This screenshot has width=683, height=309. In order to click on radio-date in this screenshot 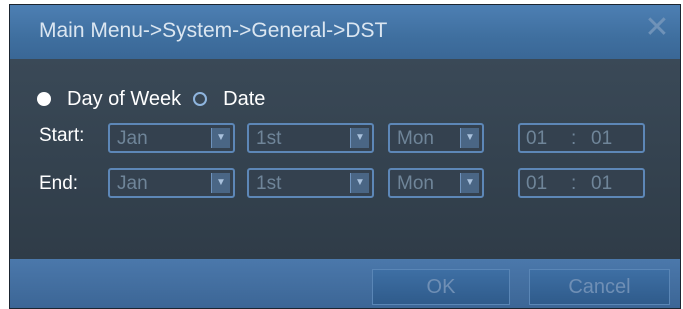, I will do `click(200, 99)`.